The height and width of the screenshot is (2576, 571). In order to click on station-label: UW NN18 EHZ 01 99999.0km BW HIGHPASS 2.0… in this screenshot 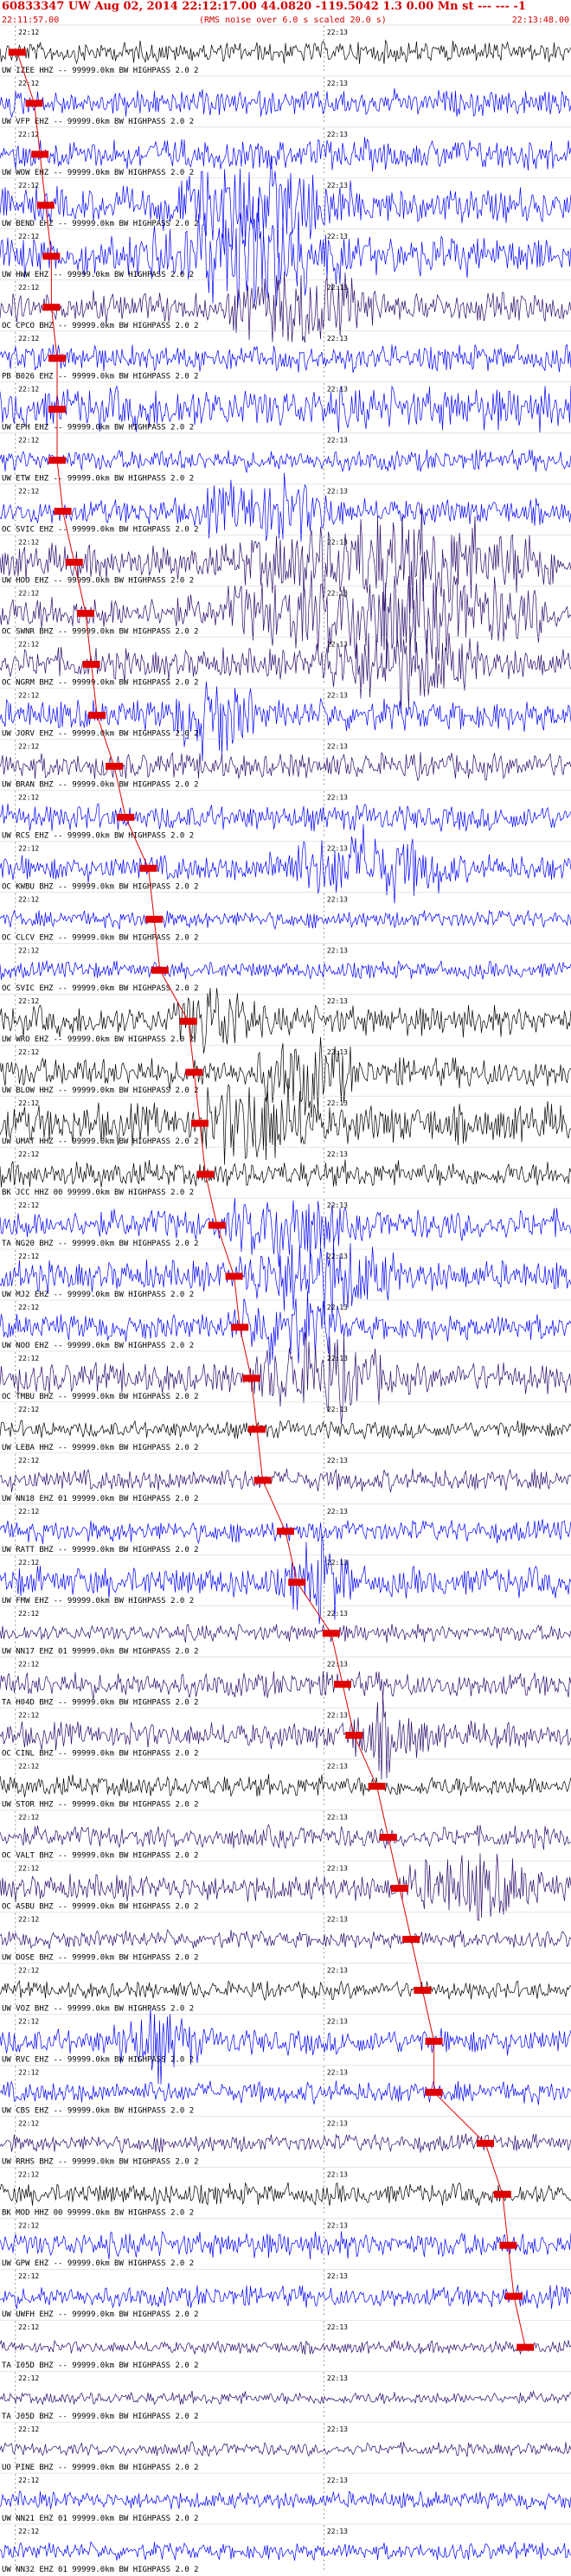, I will do `click(100, 1499)`.